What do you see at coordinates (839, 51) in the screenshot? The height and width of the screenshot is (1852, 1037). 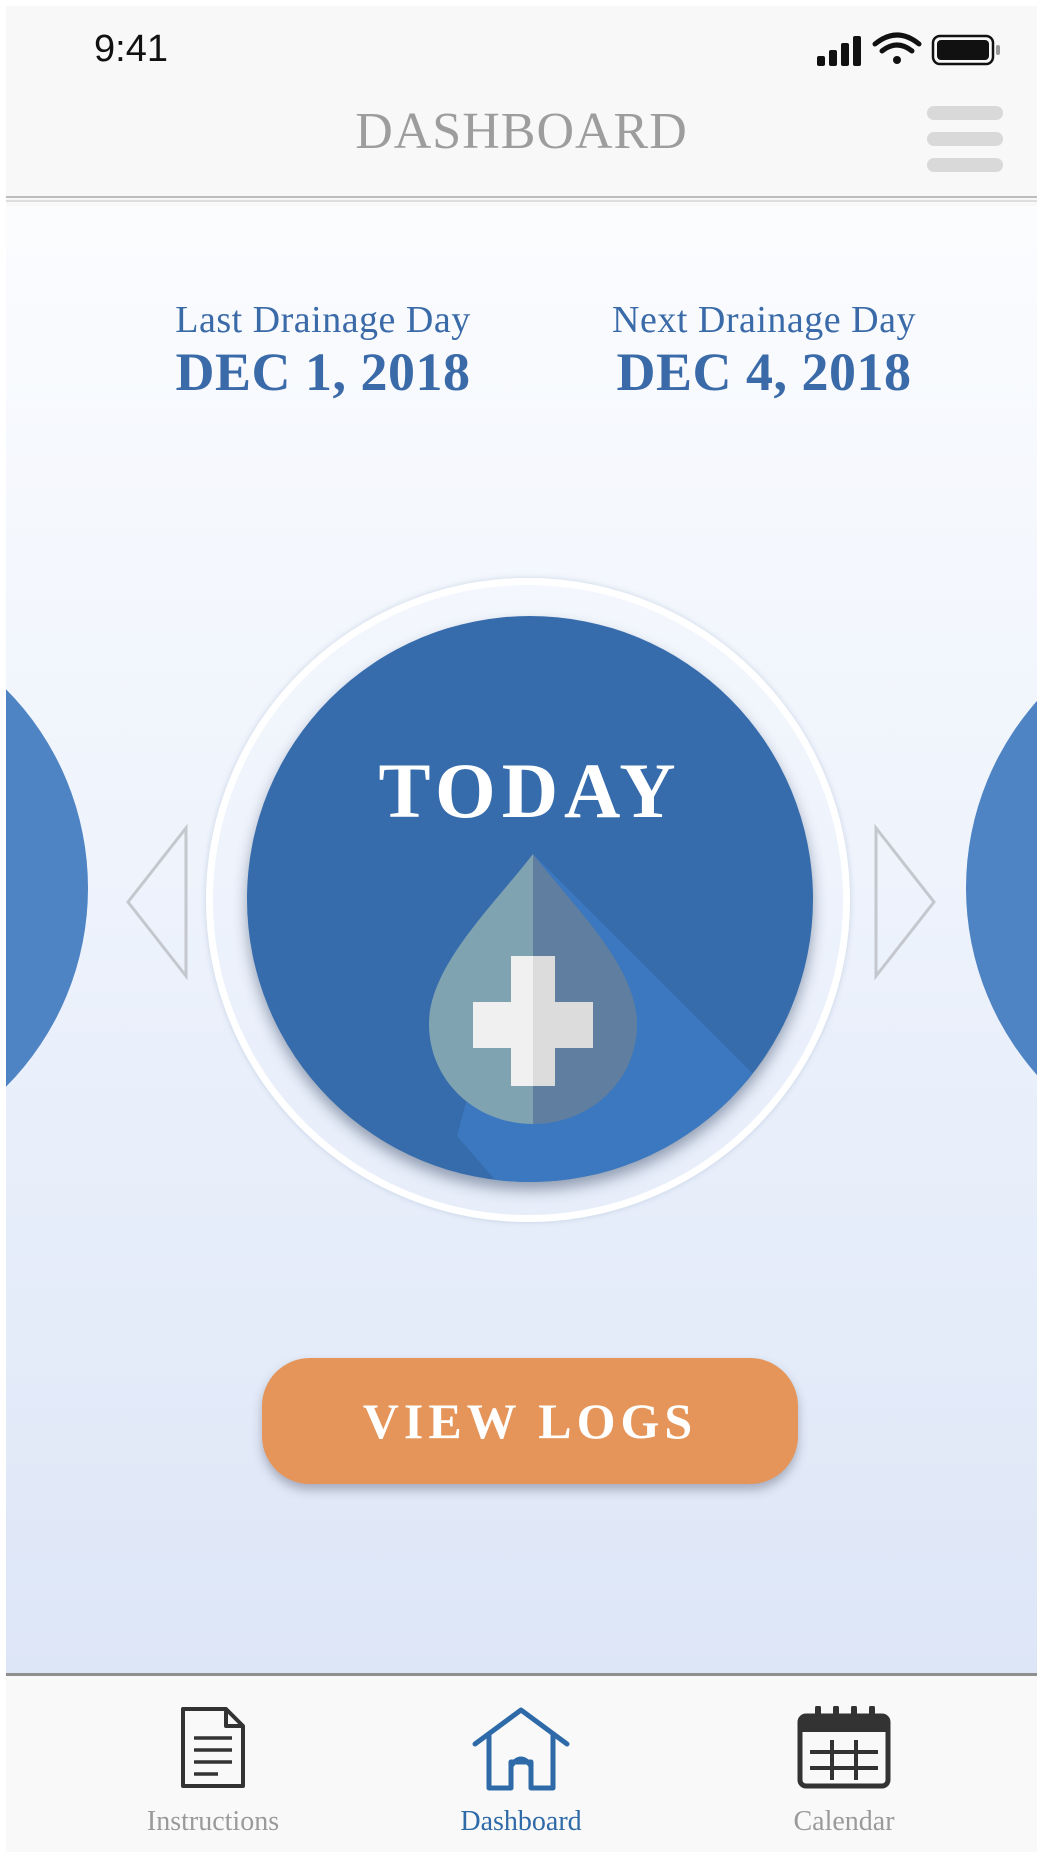 I see `cellular-signal-icon` at bounding box center [839, 51].